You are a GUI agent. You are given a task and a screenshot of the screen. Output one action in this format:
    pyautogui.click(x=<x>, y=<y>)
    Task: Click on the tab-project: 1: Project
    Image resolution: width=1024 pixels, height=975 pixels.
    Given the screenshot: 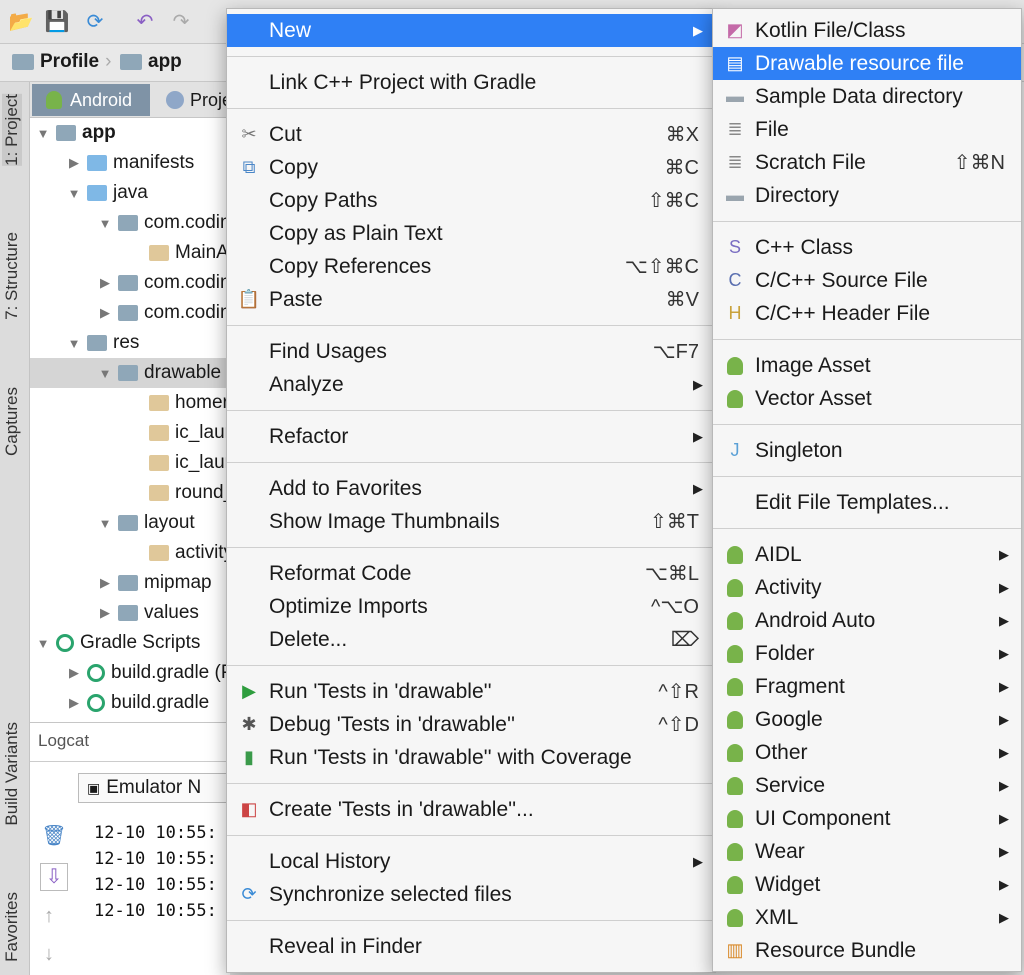 What is the action you would take?
    pyautogui.click(x=12, y=130)
    